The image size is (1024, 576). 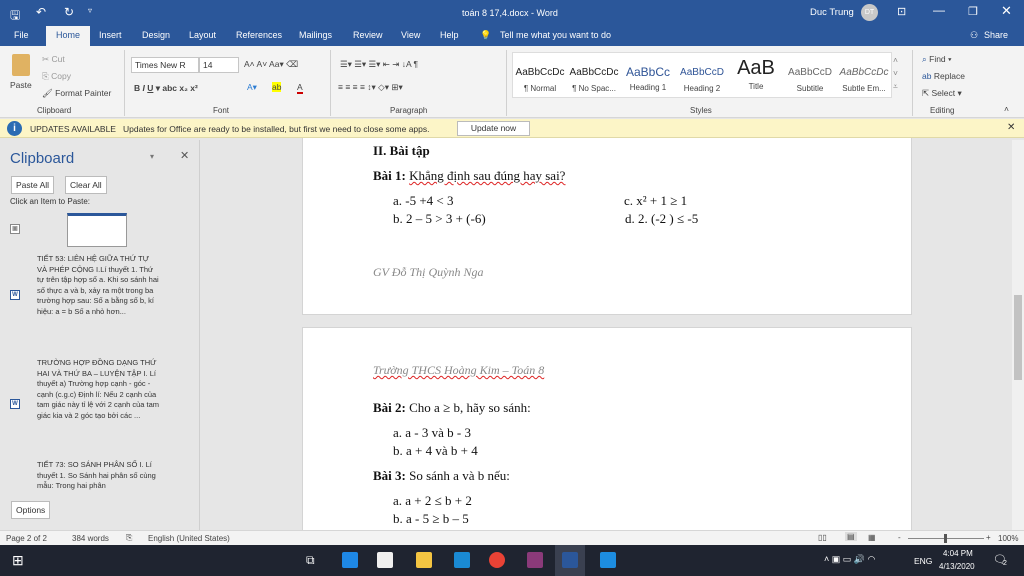 I want to click on save-icon: 🖫, so click(x=15, y=16).